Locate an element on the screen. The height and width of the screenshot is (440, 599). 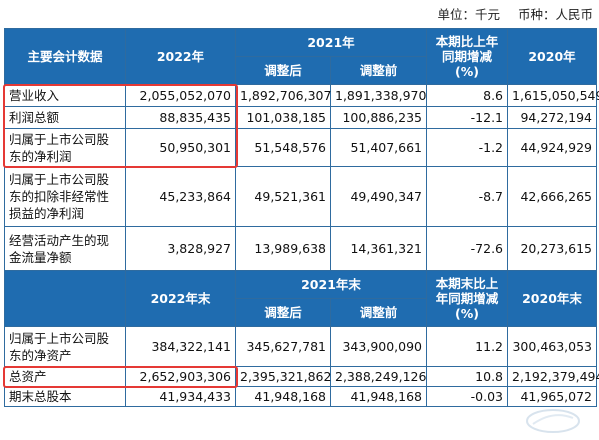
header-yoy: 本期比上年同期增减(%) is located at coordinates (467, 56).